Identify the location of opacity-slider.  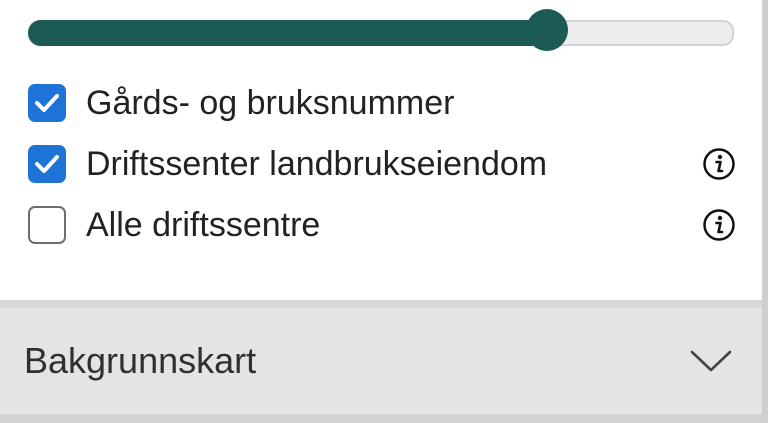
(381, 30).